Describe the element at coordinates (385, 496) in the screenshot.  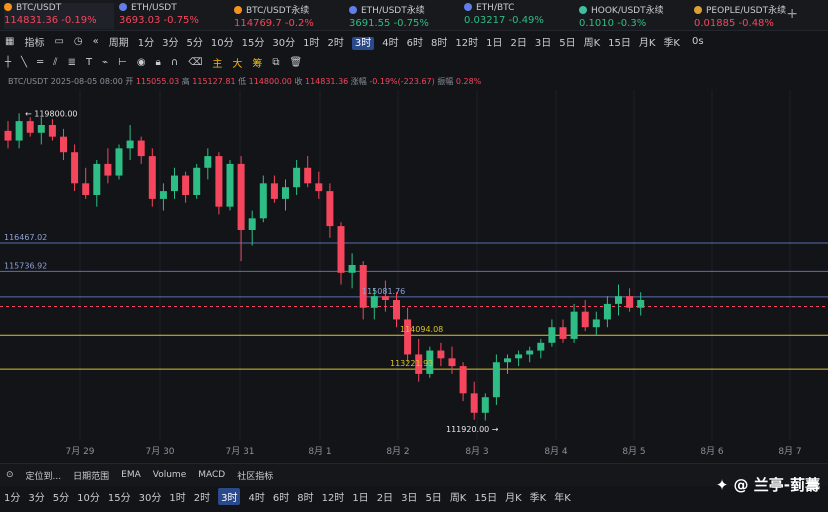
I see `bottom-timeframe-2日: 2日` at that location.